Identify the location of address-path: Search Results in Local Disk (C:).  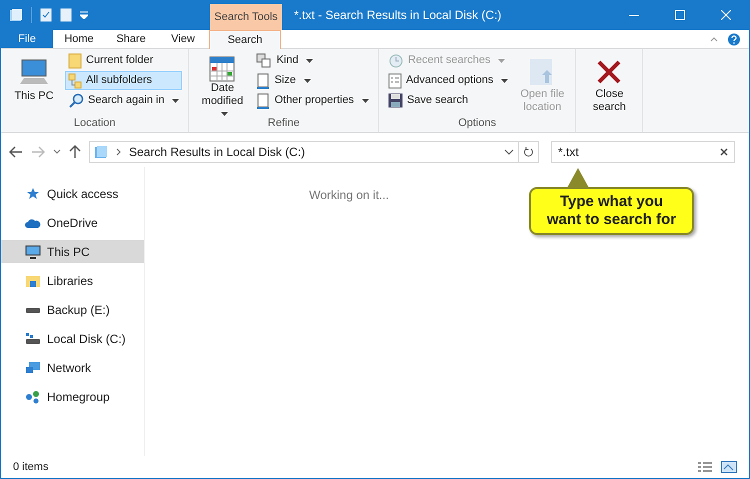
(217, 152).